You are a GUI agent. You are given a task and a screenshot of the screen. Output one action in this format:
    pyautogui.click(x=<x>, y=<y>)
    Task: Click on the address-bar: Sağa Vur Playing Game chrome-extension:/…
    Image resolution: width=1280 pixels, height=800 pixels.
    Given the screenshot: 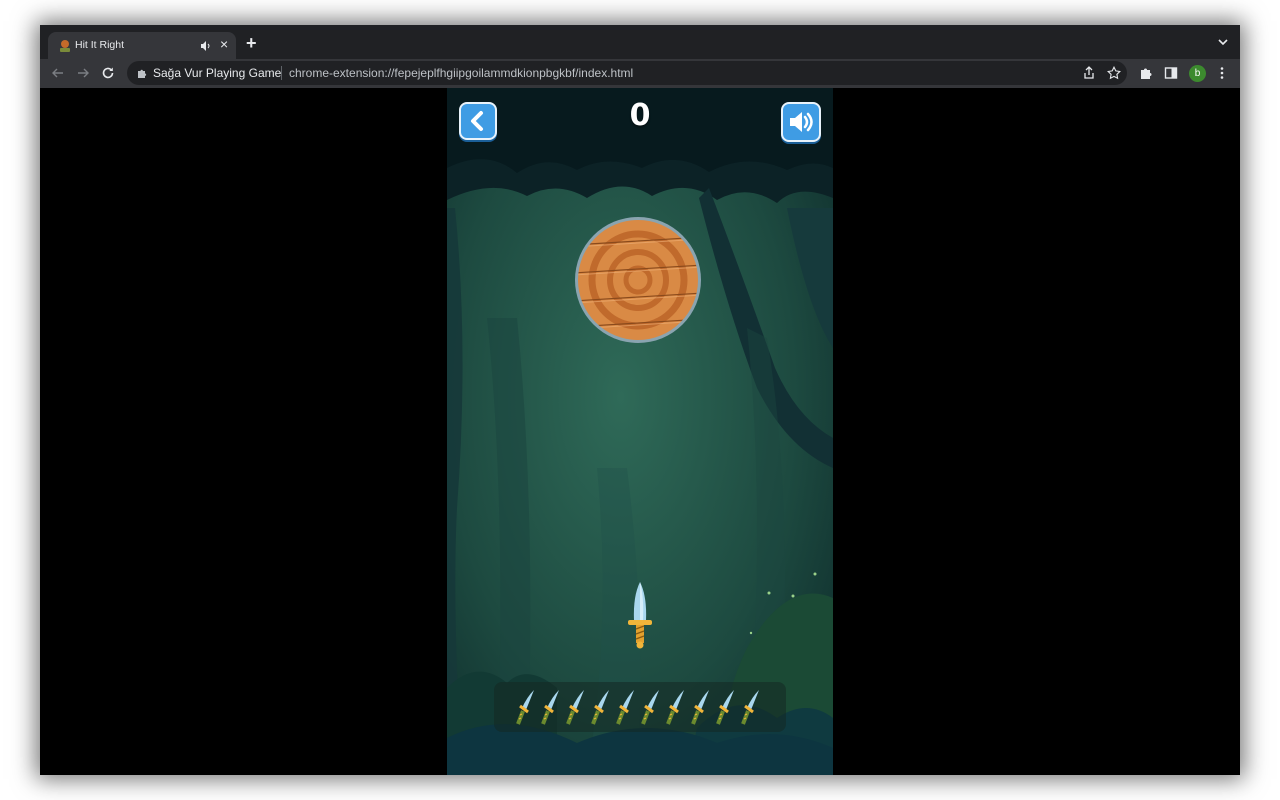 What is the action you would take?
    pyautogui.click(x=627, y=73)
    